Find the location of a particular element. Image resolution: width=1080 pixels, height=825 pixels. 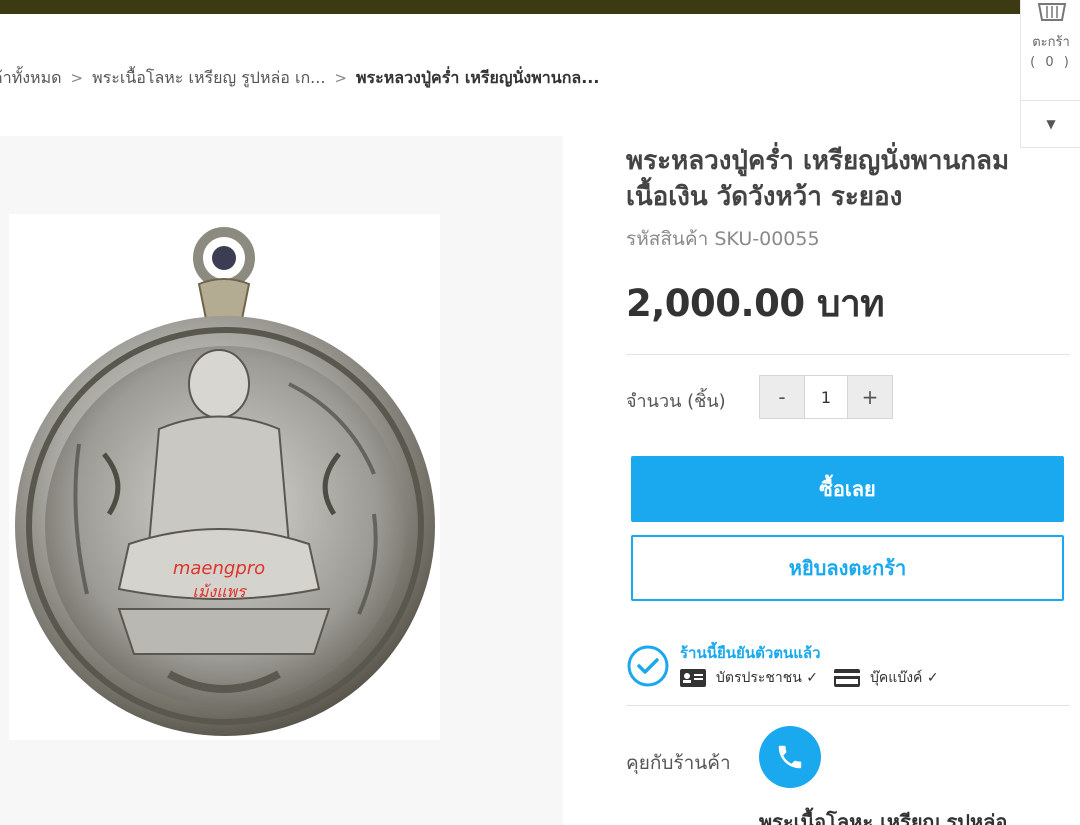

phone-call-button is located at coordinates (790, 757).